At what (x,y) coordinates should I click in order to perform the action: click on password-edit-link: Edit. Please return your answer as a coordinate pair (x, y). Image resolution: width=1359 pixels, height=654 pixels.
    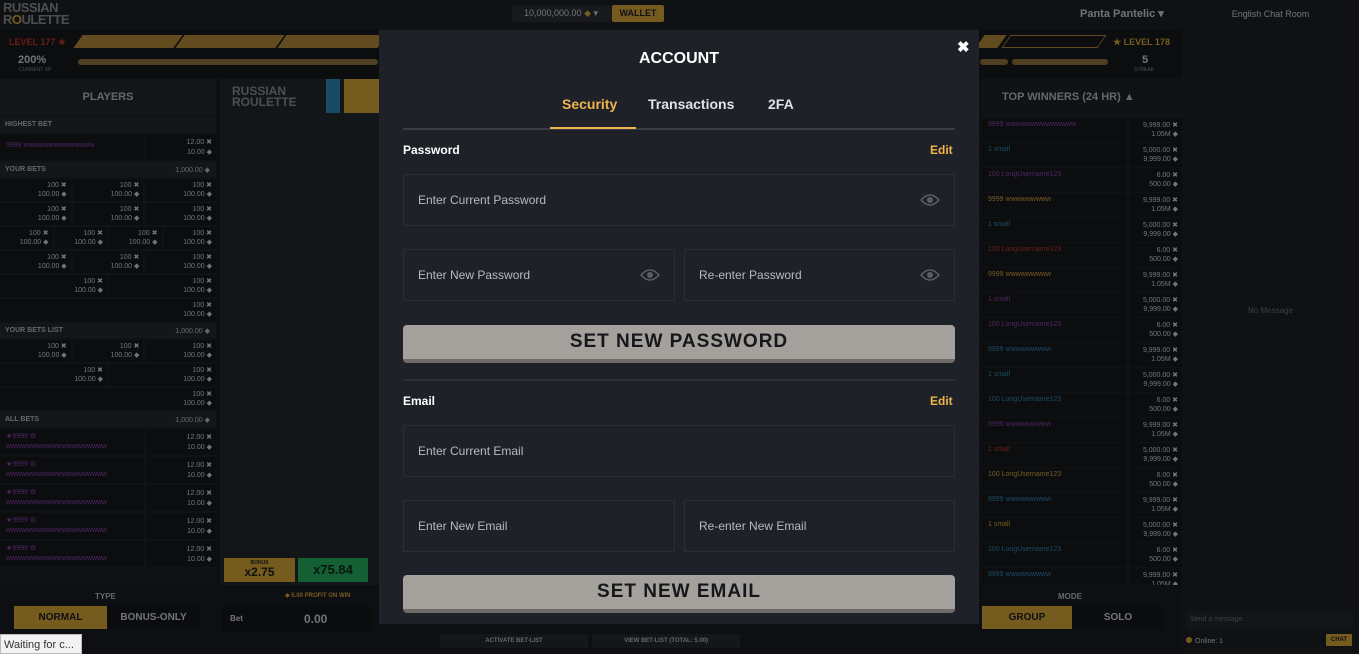
    Looking at the image, I should click on (941, 150).